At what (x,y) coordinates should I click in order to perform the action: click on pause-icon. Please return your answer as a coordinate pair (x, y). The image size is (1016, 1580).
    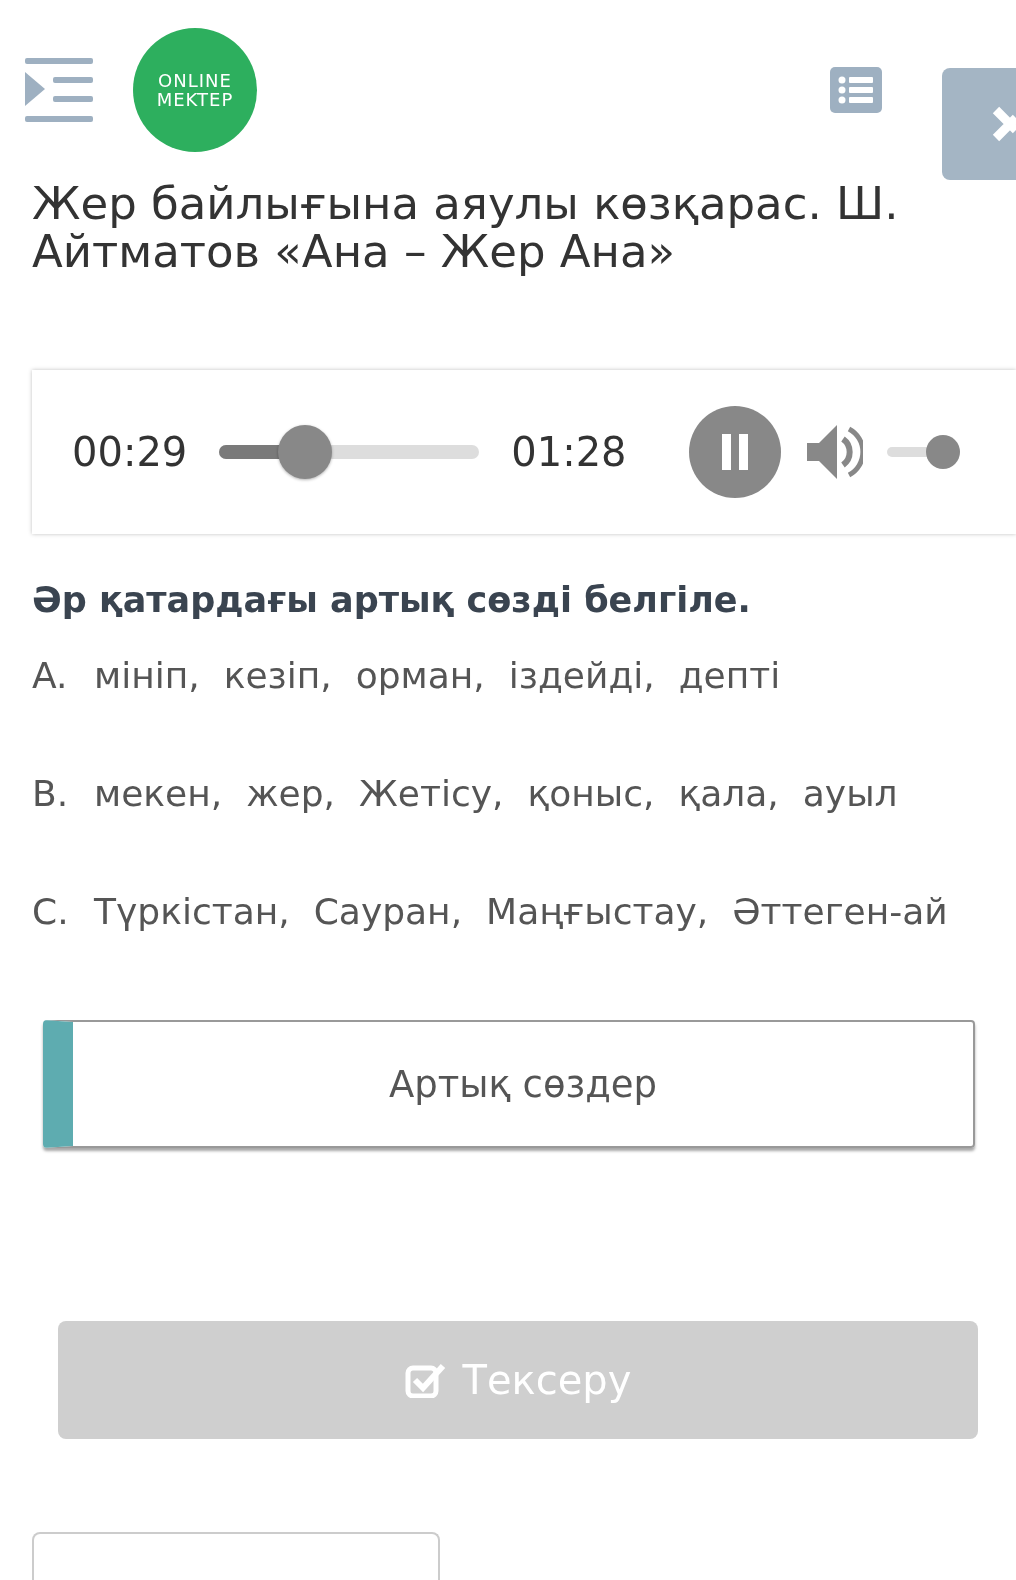
    Looking at the image, I should click on (734, 452).